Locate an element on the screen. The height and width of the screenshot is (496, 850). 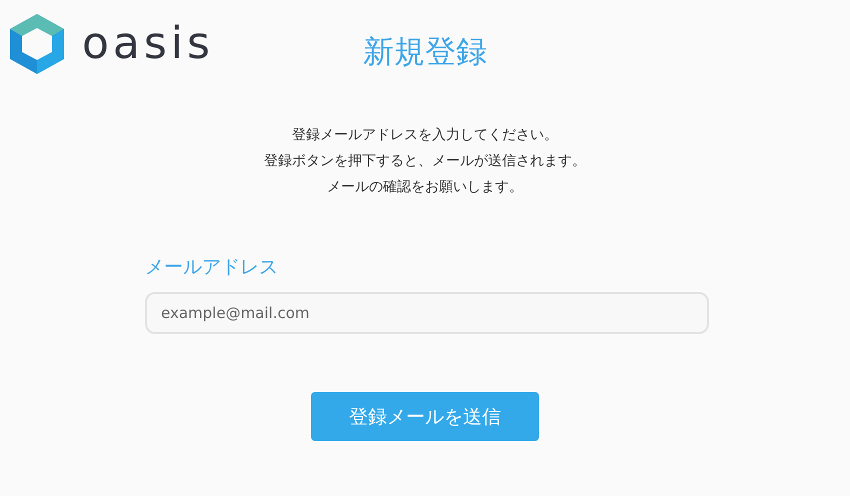
instruction-text: 登録ボタンを押下すると、メールが送信されます。 is located at coordinates (425, 161).